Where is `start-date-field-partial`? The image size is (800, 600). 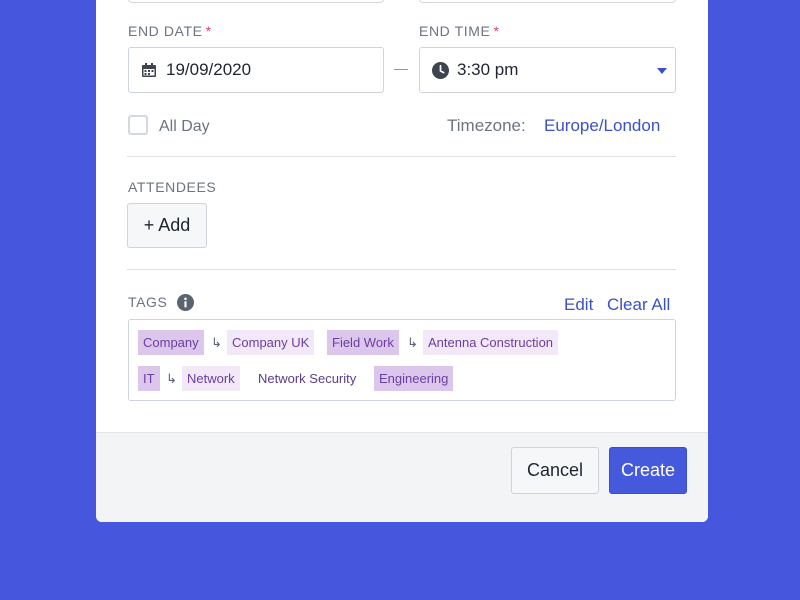 start-date-field-partial is located at coordinates (256, 1).